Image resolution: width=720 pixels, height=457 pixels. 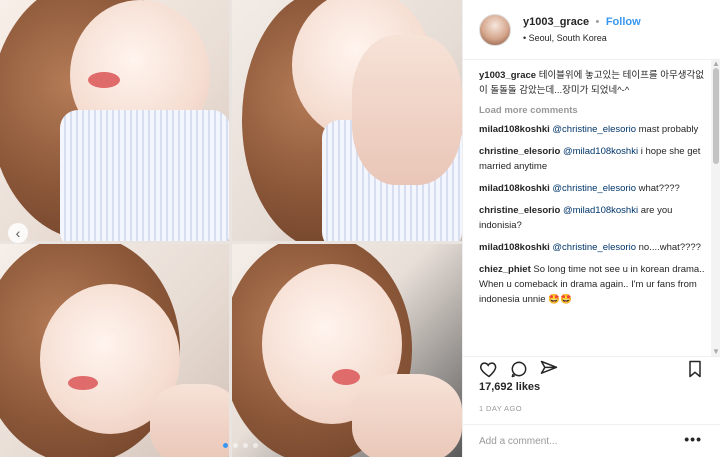 I want to click on likes-count: 17,692 likes, so click(x=509, y=387).